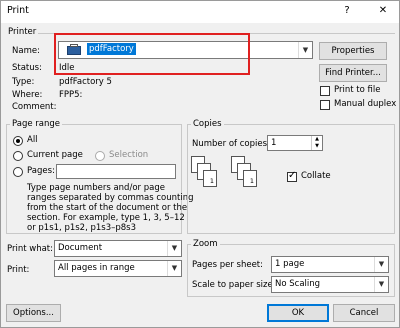  What do you see at coordinates (205, 244) in the screenshot?
I see `zoom-group-label: Zoom` at bounding box center [205, 244].